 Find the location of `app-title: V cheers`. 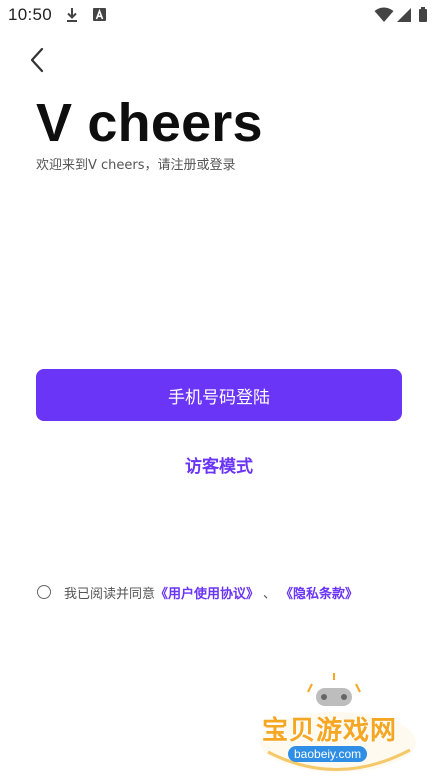

app-title: V cheers is located at coordinates (149, 123).